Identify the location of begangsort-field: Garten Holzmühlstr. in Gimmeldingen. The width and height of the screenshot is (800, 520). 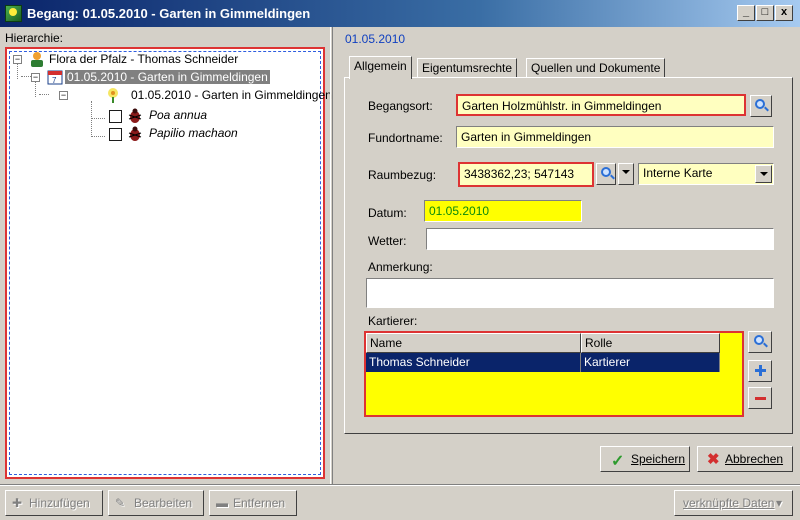
(601, 105).